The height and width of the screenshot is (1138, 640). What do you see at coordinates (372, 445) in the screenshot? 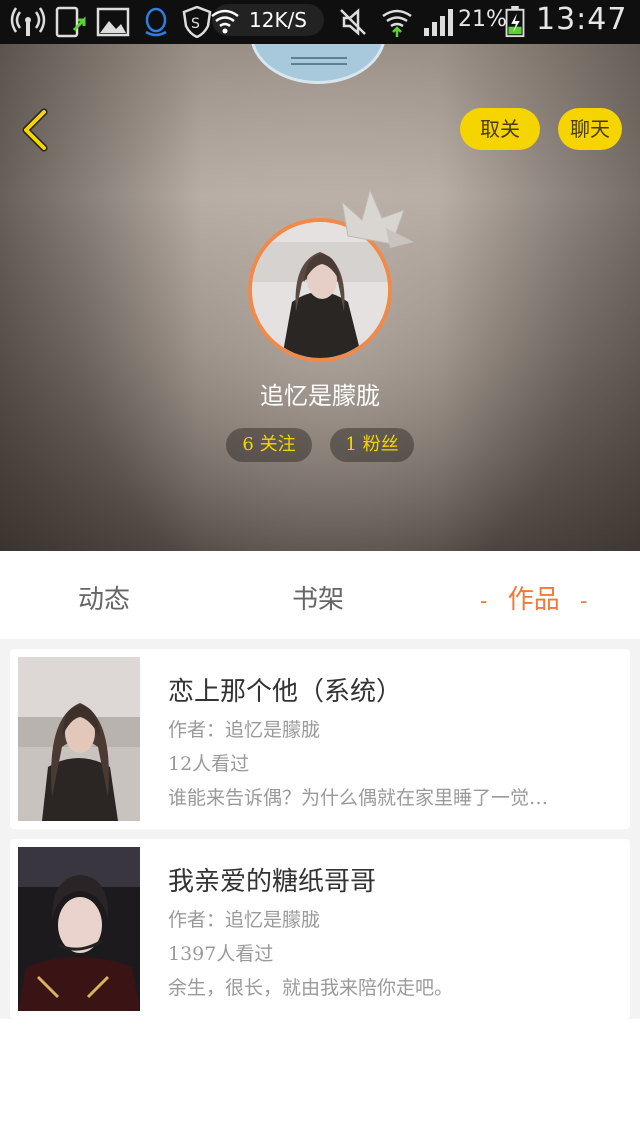
I see `followers-count: 1 粉丝` at bounding box center [372, 445].